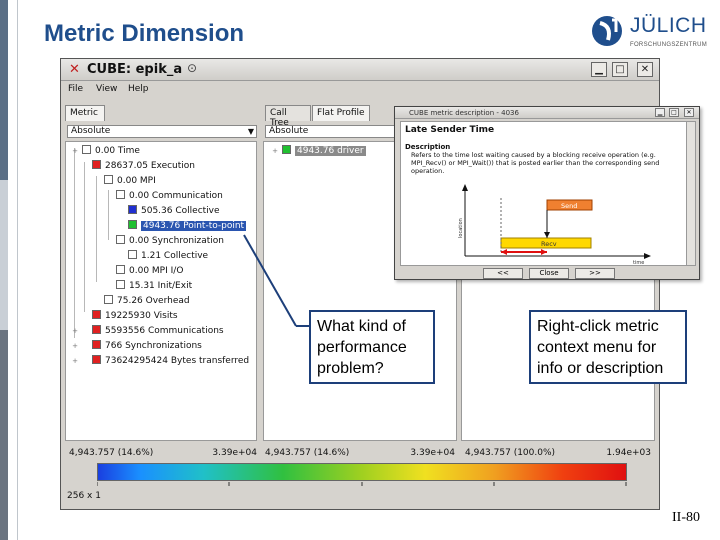 The width and height of the screenshot is (720, 540). What do you see at coordinates (461, 228) in the screenshot?
I see `diagram-y-label: location` at bounding box center [461, 228].